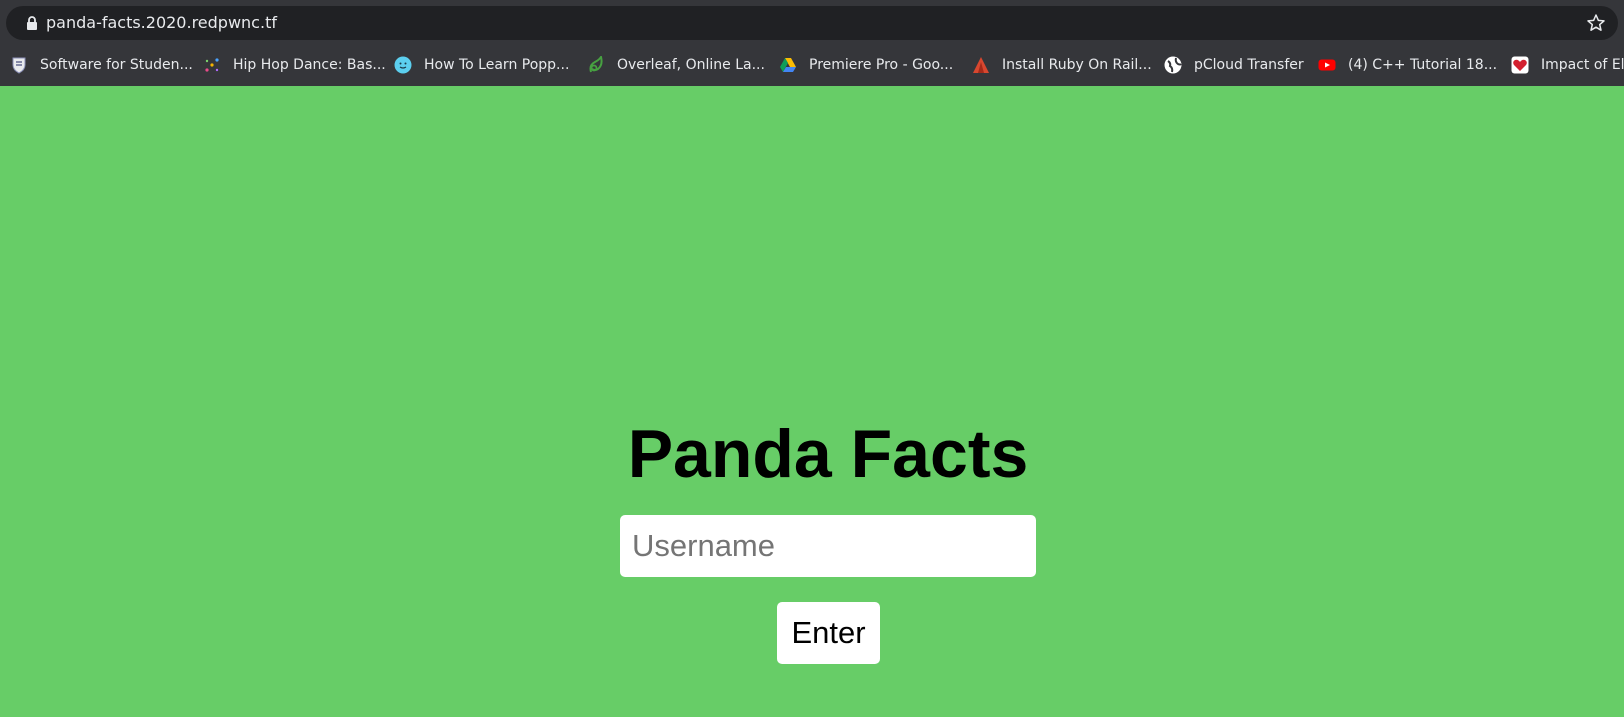  I want to click on heart-icon, so click(1520, 65).